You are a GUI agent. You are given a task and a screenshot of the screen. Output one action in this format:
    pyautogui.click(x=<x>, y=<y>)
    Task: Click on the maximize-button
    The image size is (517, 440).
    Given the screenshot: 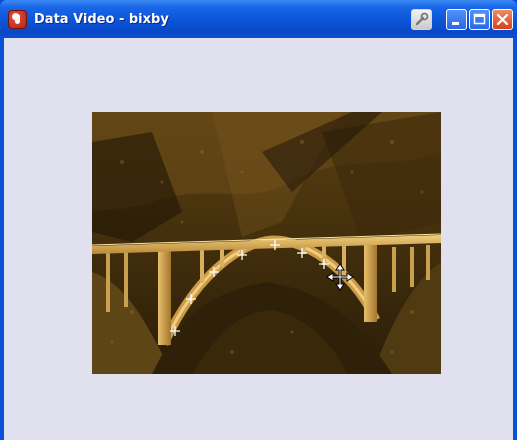 What is the action you would take?
    pyautogui.click(x=479, y=19)
    